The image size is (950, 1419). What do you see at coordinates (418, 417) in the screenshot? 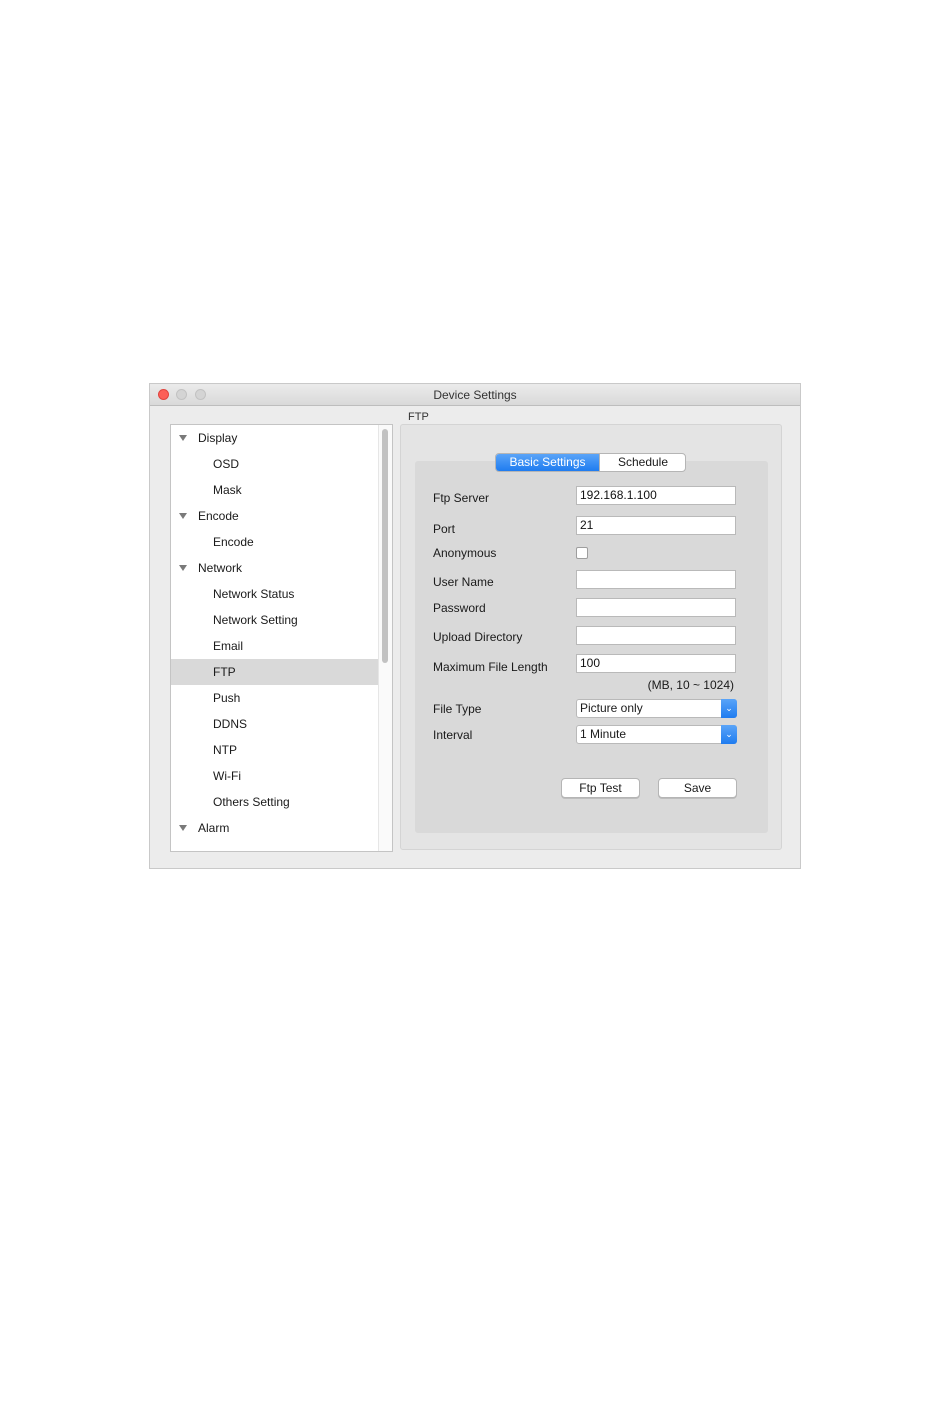
I see `section-title: FTP` at bounding box center [418, 417].